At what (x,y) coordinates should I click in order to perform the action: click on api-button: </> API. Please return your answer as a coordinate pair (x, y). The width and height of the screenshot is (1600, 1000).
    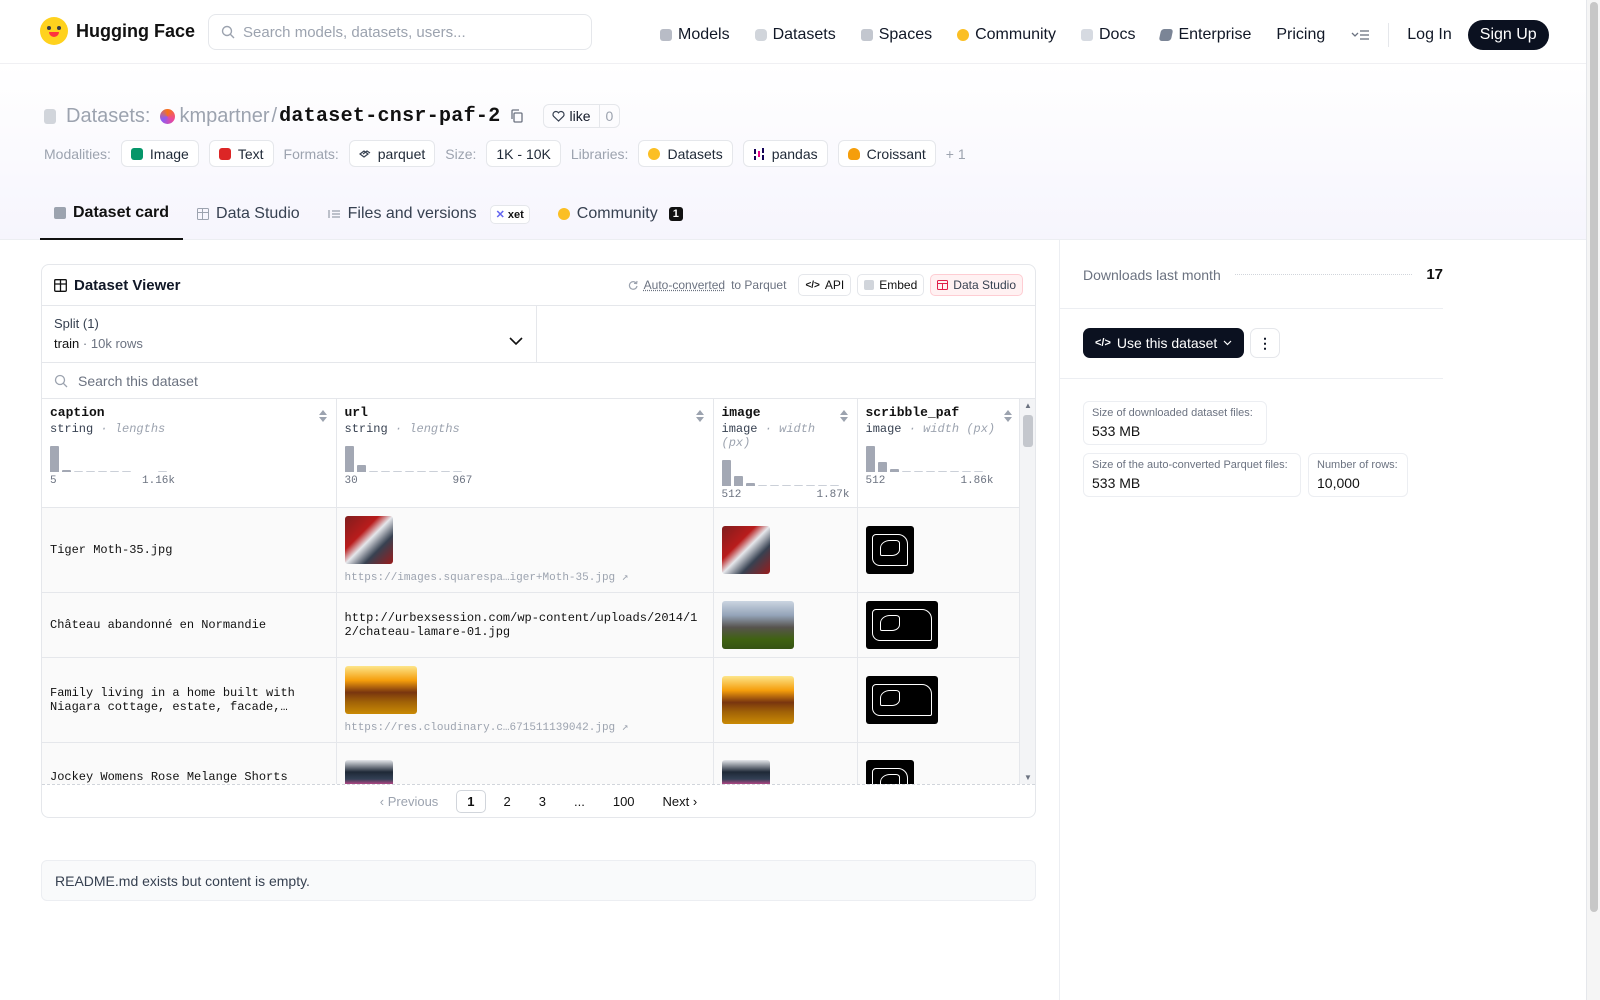
    Looking at the image, I should click on (825, 285).